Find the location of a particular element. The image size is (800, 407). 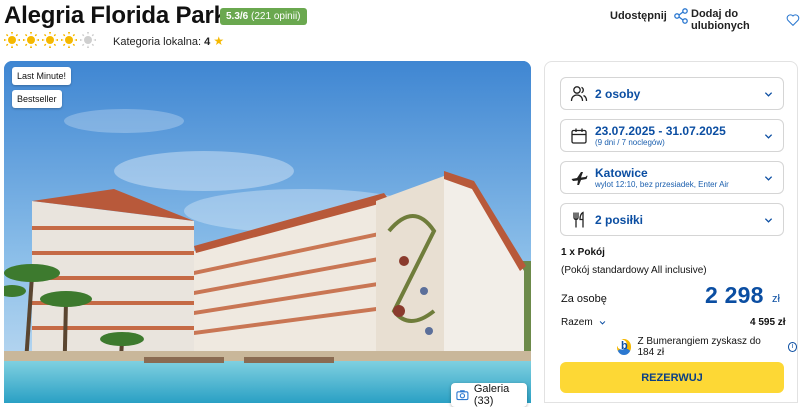

gallery-button: Galeria (33) is located at coordinates (489, 395).